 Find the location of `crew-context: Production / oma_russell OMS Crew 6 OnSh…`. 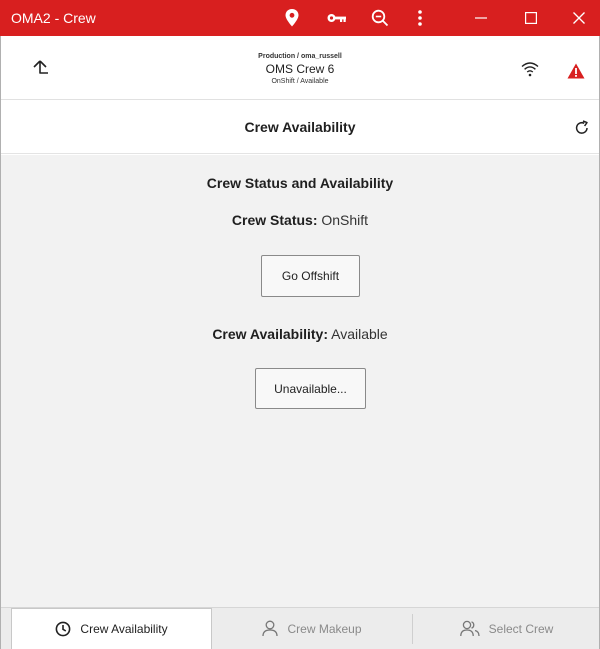

crew-context: Production / oma_russell OMS Crew 6 OnSh… is located at coordinates (300, 69).